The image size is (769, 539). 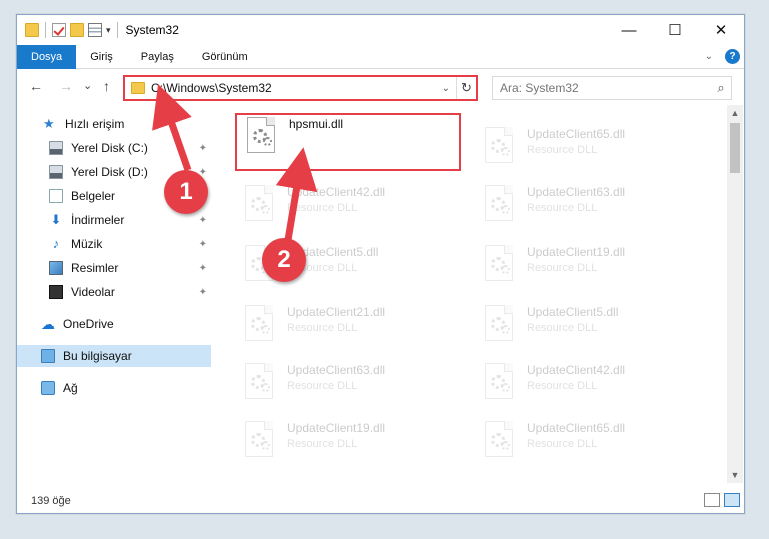 I want to click on search-input, so click(x=605, y=88).